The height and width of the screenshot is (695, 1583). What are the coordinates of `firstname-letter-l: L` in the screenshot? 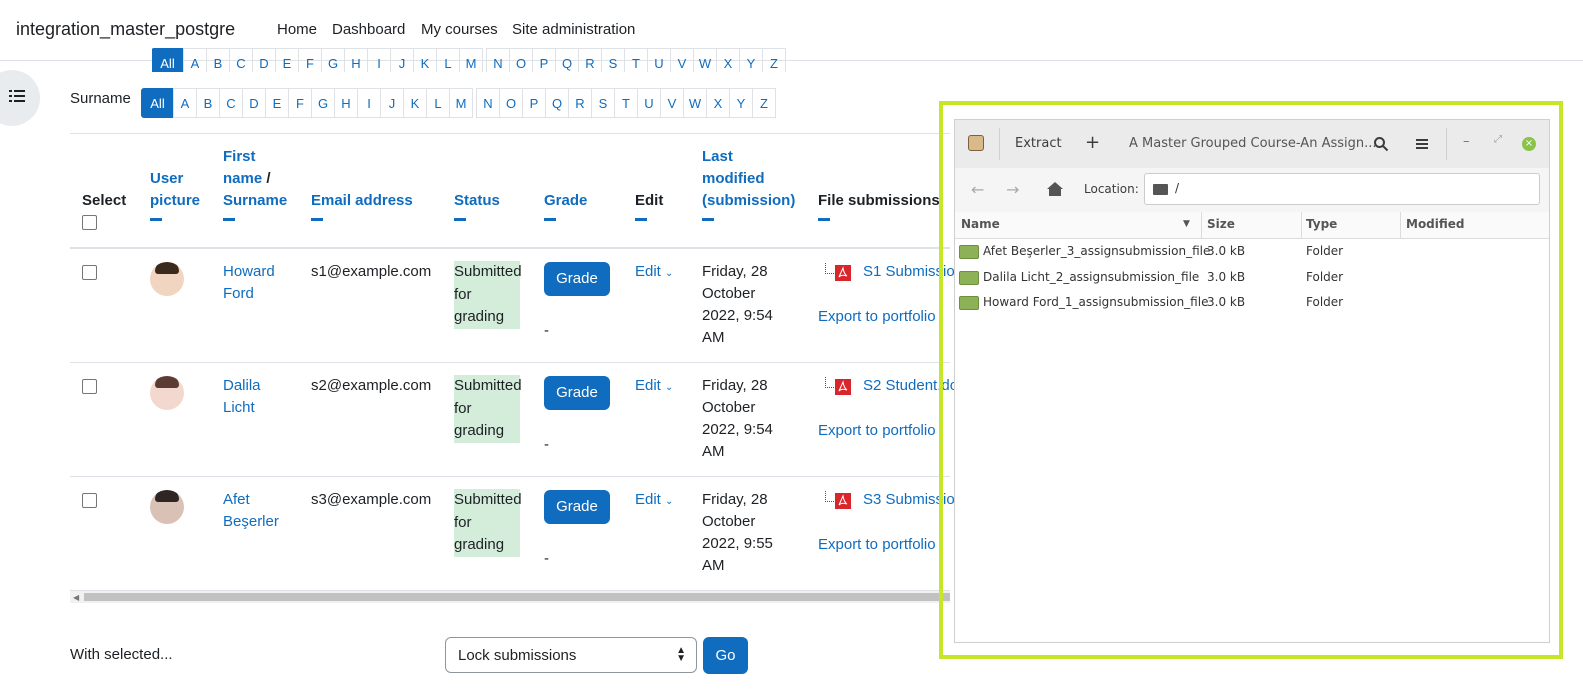 It's located at (448, 60).